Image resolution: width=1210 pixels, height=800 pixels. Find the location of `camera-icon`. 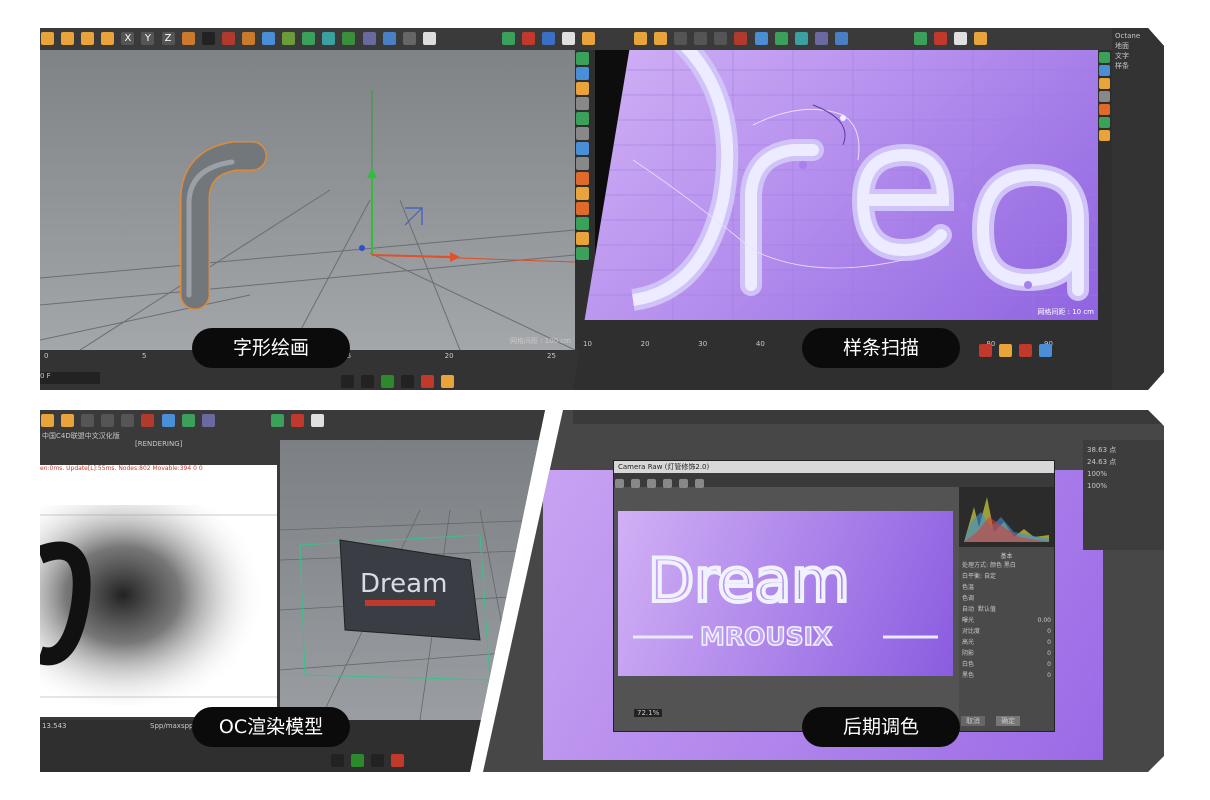

camera-icon is located at coordinates (409, 38).